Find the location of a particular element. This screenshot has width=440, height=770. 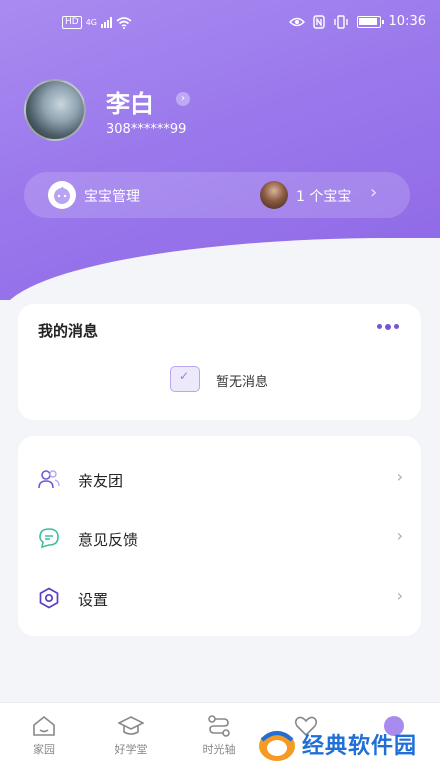

tab-label: 家园 is located at coordinates (44, 749).